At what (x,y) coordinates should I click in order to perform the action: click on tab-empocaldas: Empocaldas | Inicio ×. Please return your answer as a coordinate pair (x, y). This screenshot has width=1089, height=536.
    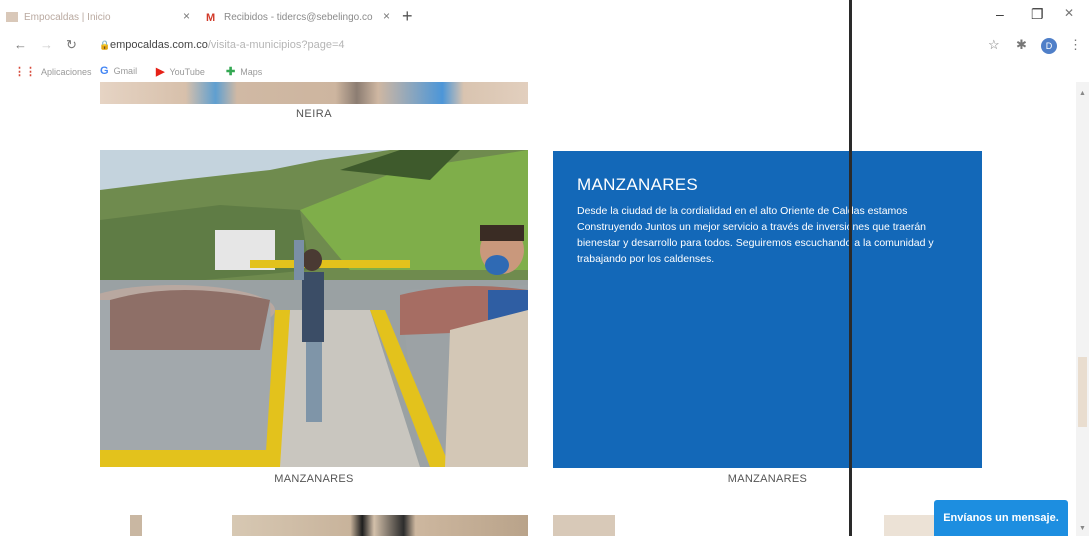
    Looking at the image, I should click on (101, 17).